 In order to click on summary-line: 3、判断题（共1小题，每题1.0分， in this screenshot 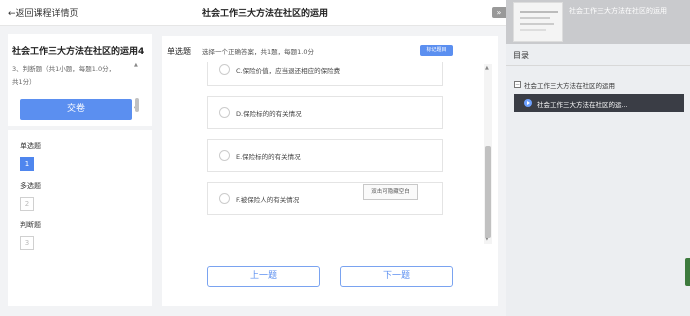, I will do `click(64, 69)`.